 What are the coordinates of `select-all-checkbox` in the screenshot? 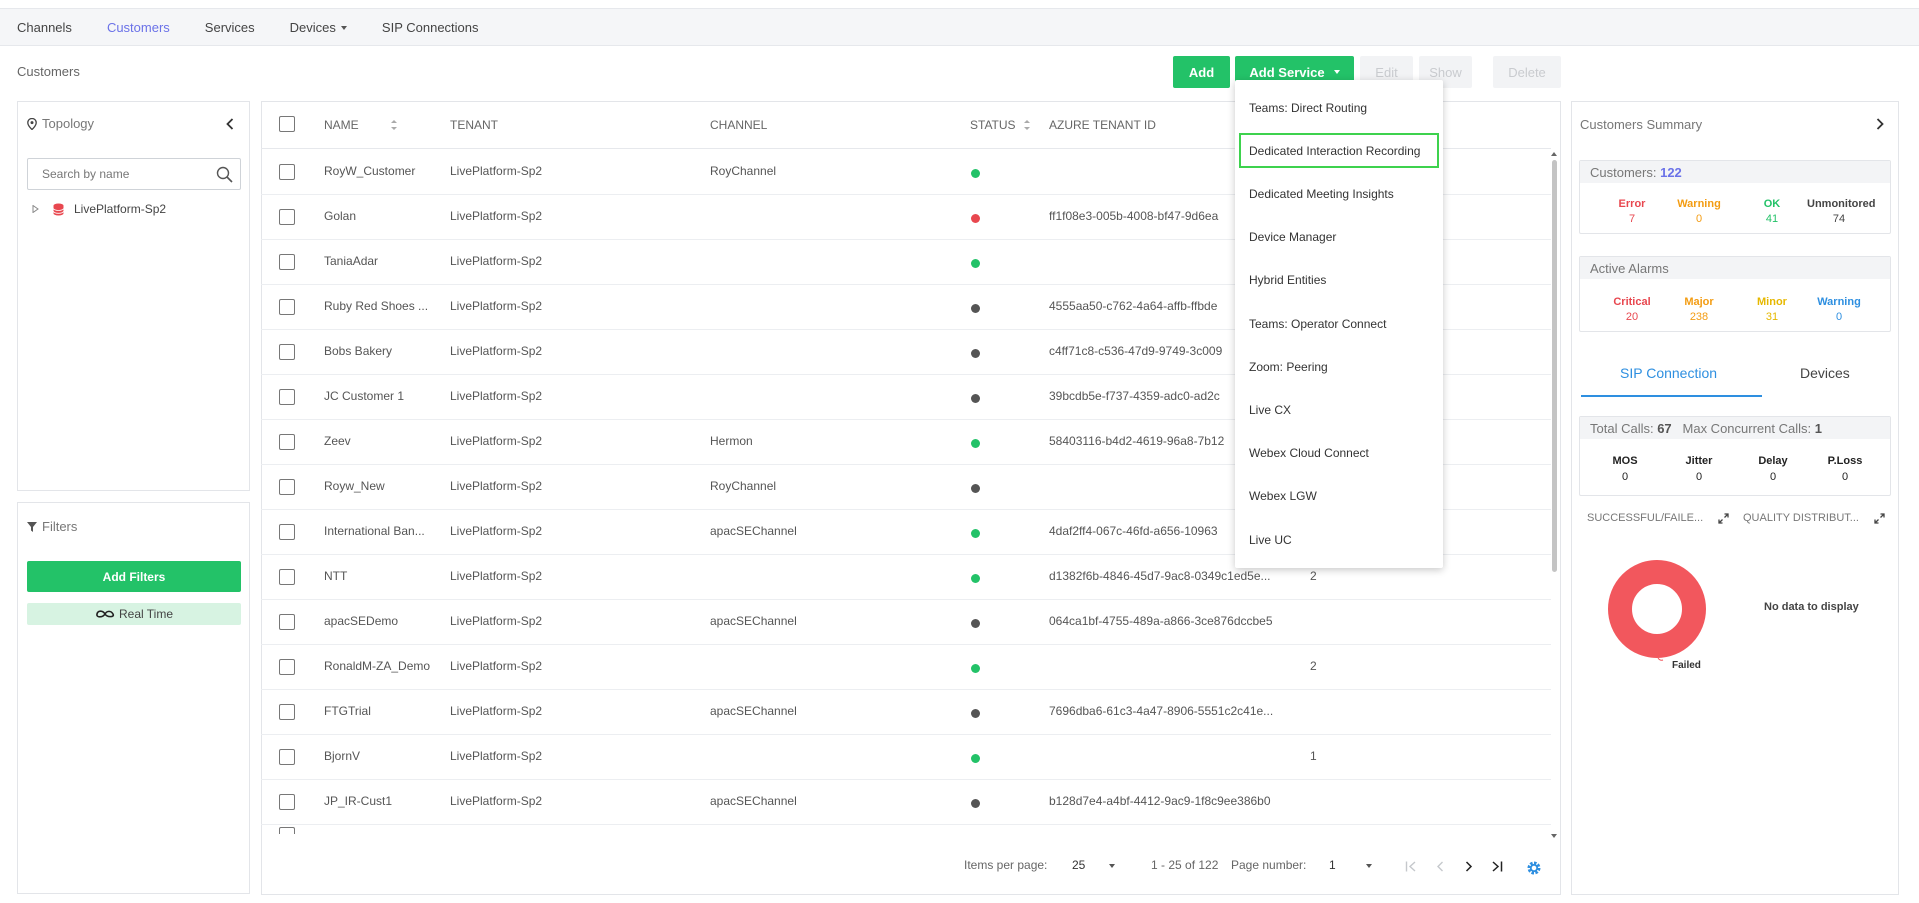 It's located at (287, 124).